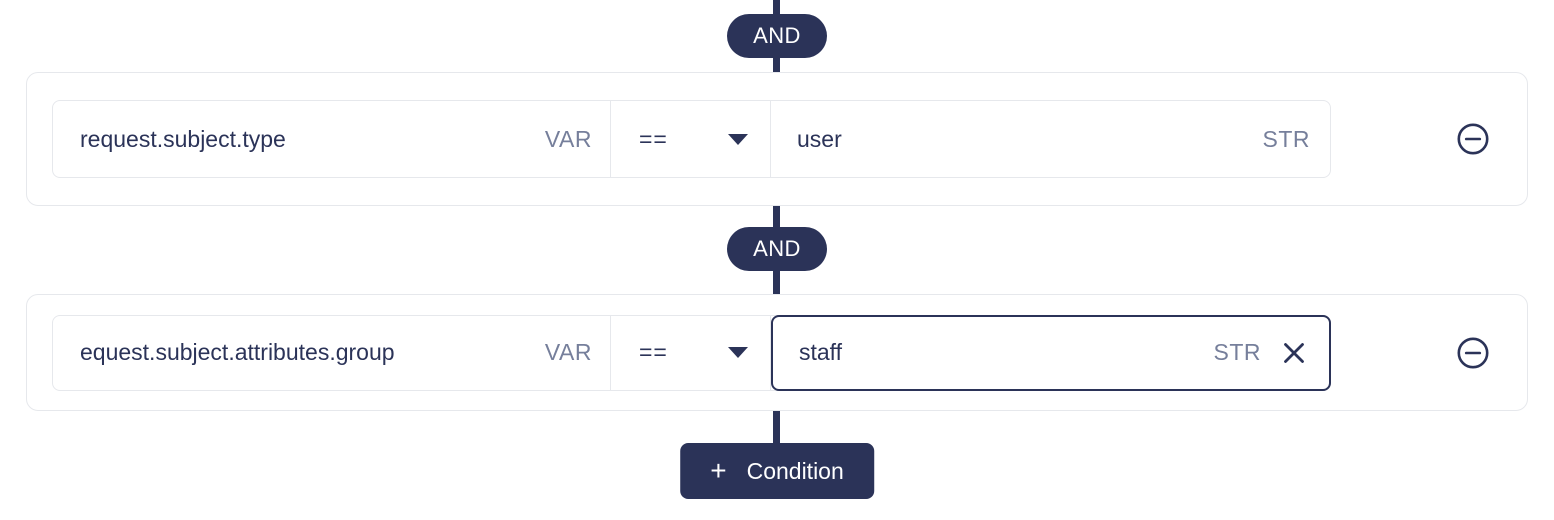 The width and height of the screenshot is (1554, 520). I want to click on variable-field: request.subject.type VAR, so click(332, 139).